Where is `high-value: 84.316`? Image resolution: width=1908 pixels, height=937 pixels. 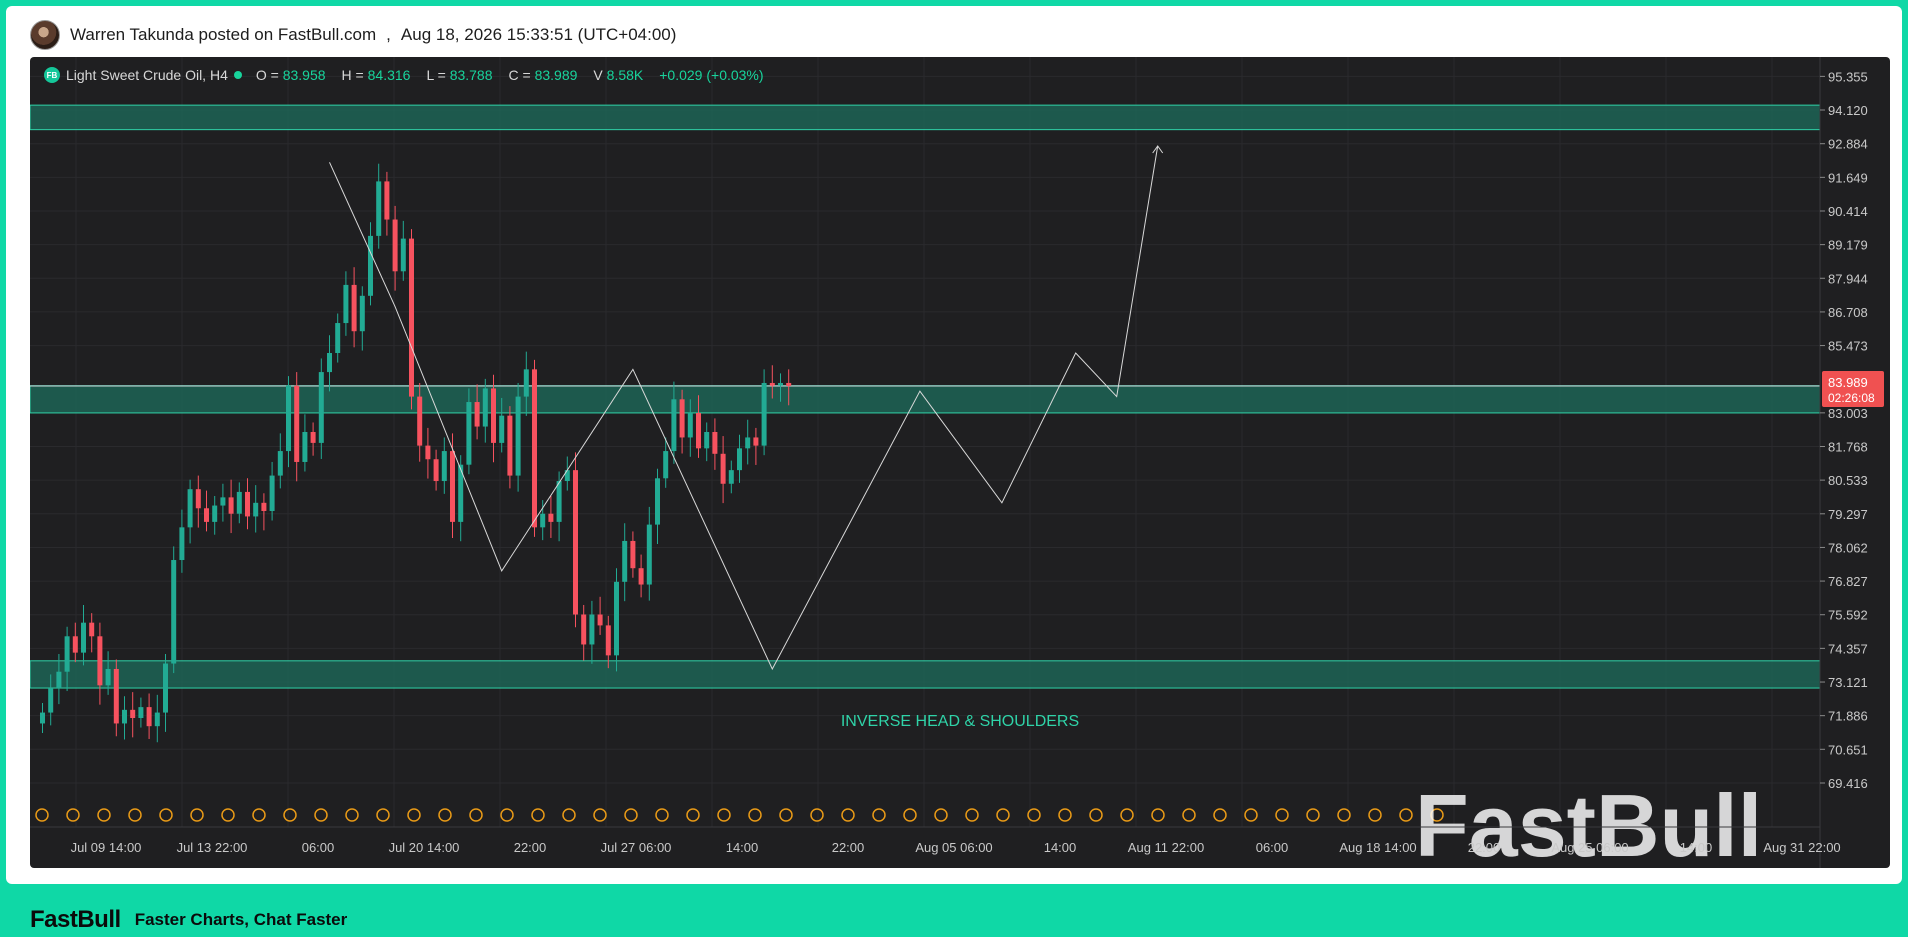
high-value: 84.316 is located at coordinates (389, 75).